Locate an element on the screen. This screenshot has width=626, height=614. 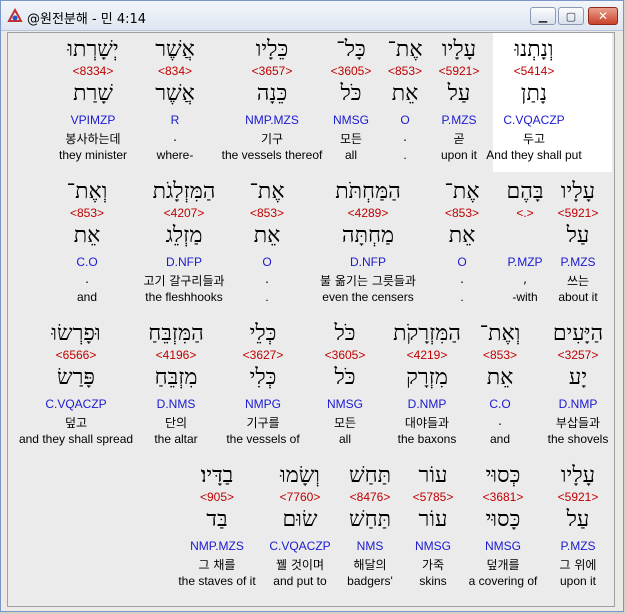
korean-gloss: 기구를 is located at coordinates (263, 423).